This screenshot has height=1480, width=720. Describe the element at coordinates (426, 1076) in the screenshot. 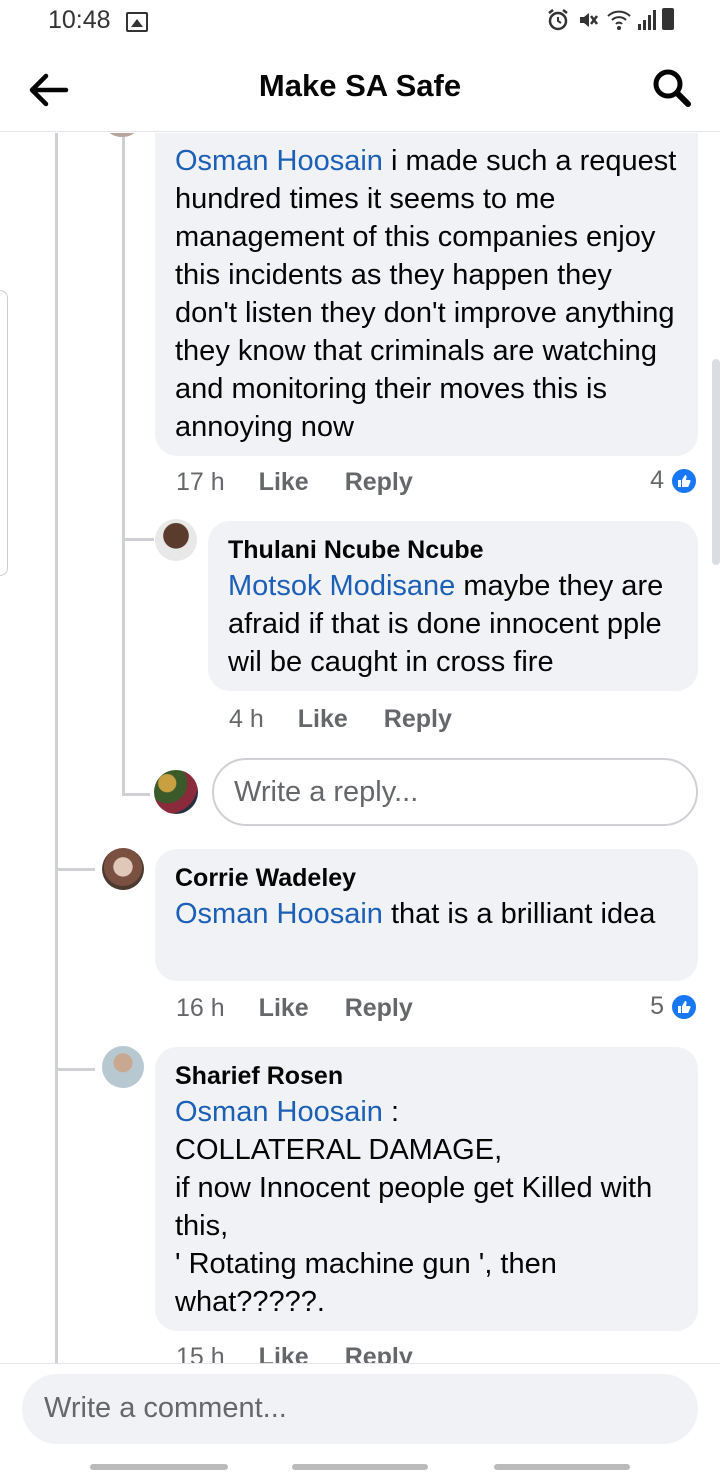

I see `author-name: Sharief Rosen` at that location.